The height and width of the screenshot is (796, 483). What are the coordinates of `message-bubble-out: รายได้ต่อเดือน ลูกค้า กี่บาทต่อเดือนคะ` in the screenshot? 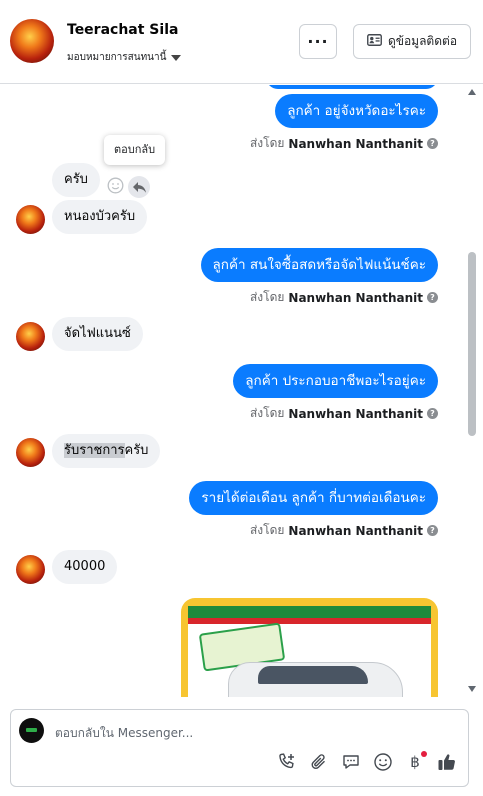 It's located at (313, 498).